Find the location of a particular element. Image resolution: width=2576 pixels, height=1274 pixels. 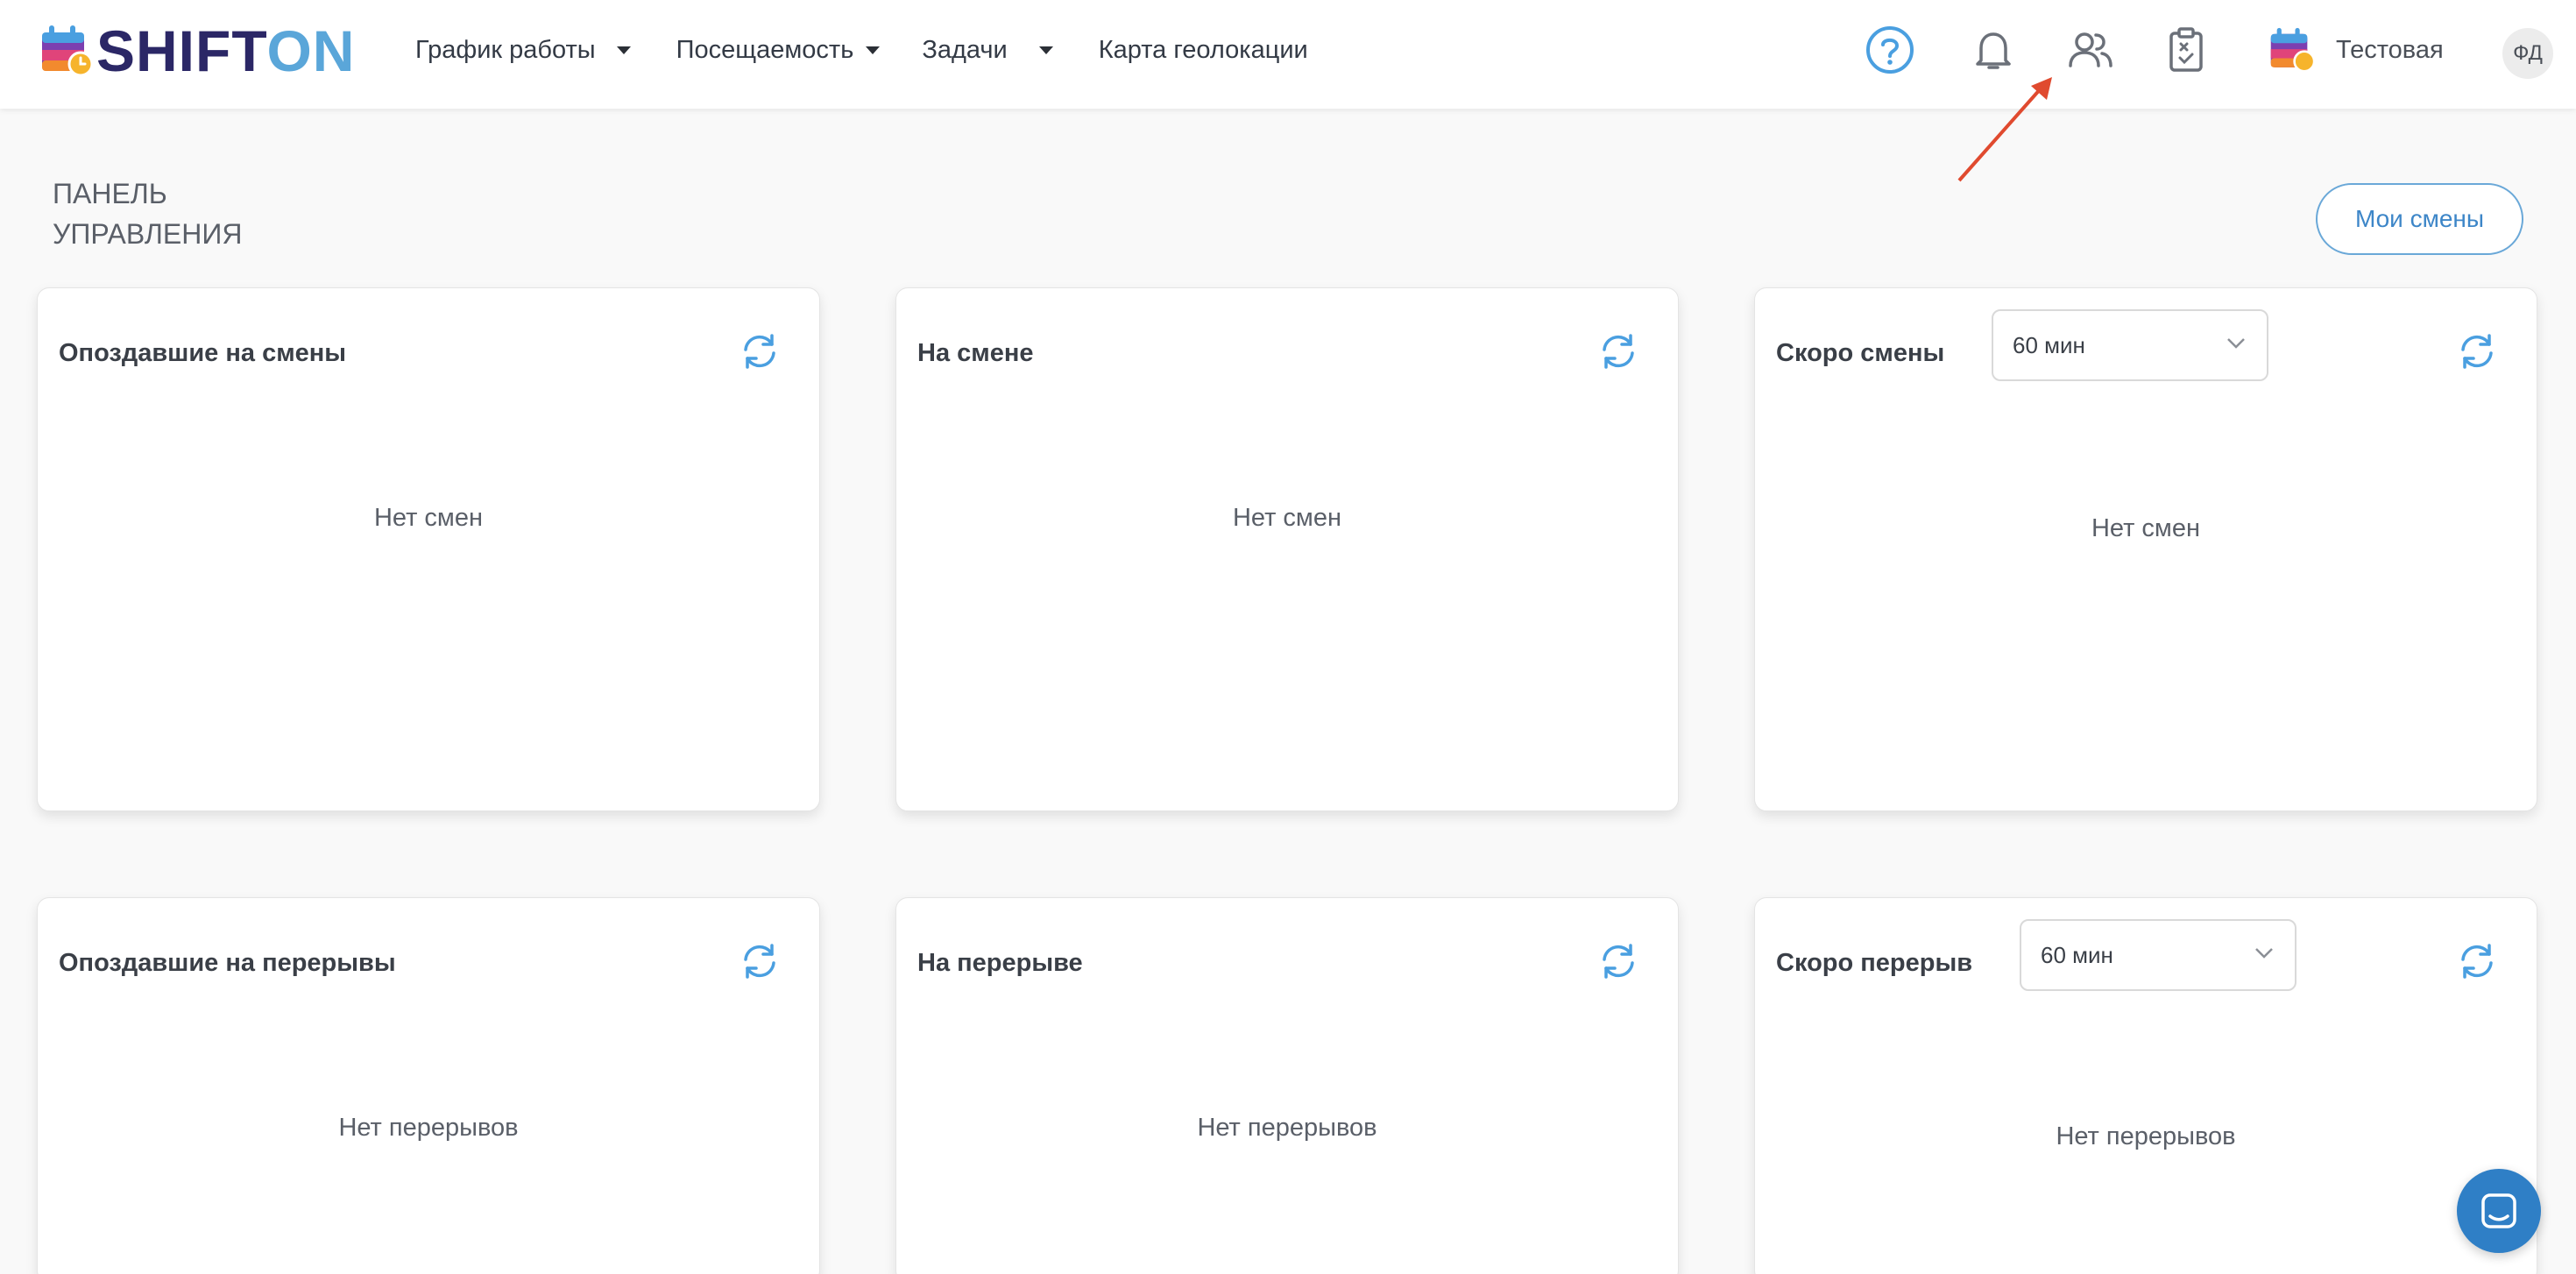

card-title: Скоро перерыв is located at coordinates (1874, 963).